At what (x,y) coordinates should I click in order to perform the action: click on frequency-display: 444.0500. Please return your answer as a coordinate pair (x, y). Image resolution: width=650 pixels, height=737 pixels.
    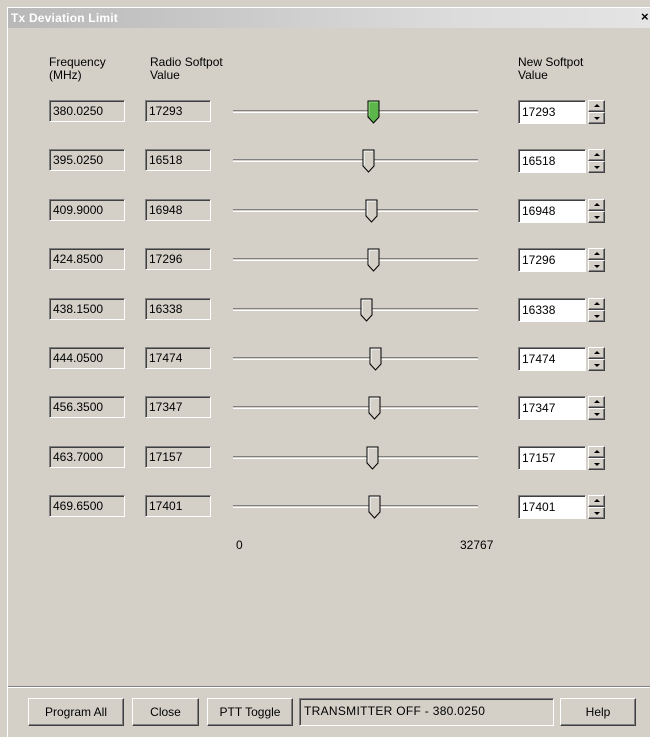
    Looking at the image, I should click on (87, 358).